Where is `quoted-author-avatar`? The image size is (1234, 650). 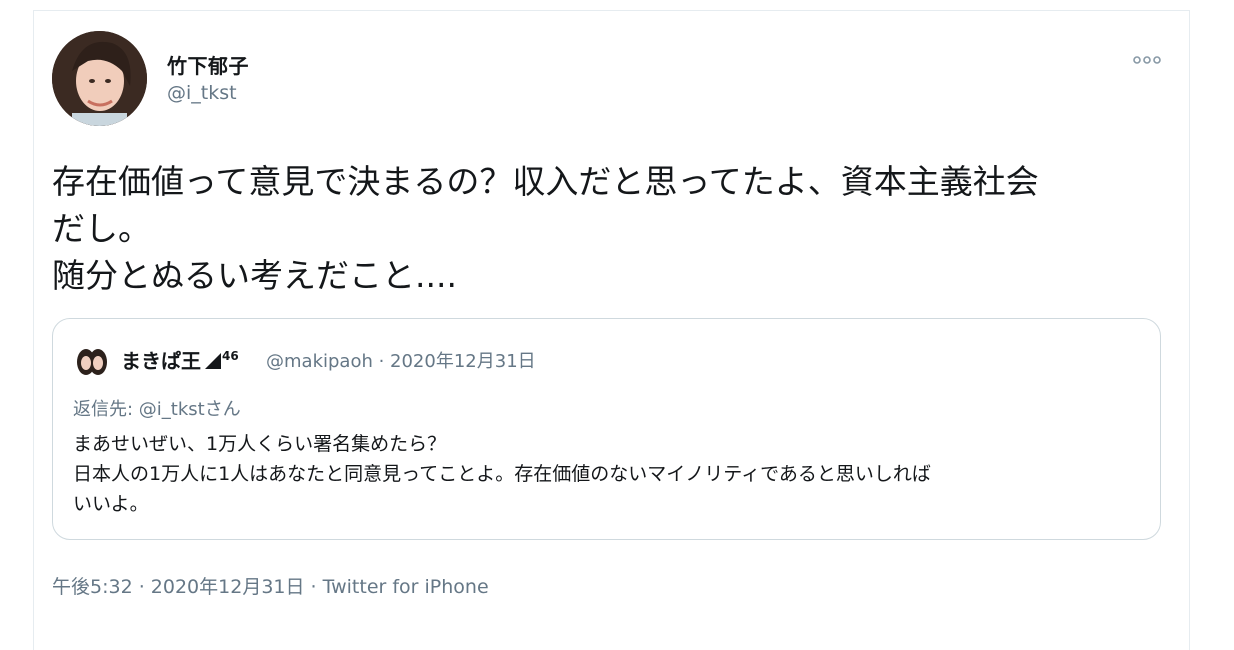 quoted-author-avatar is located at coordinates (92, 362).